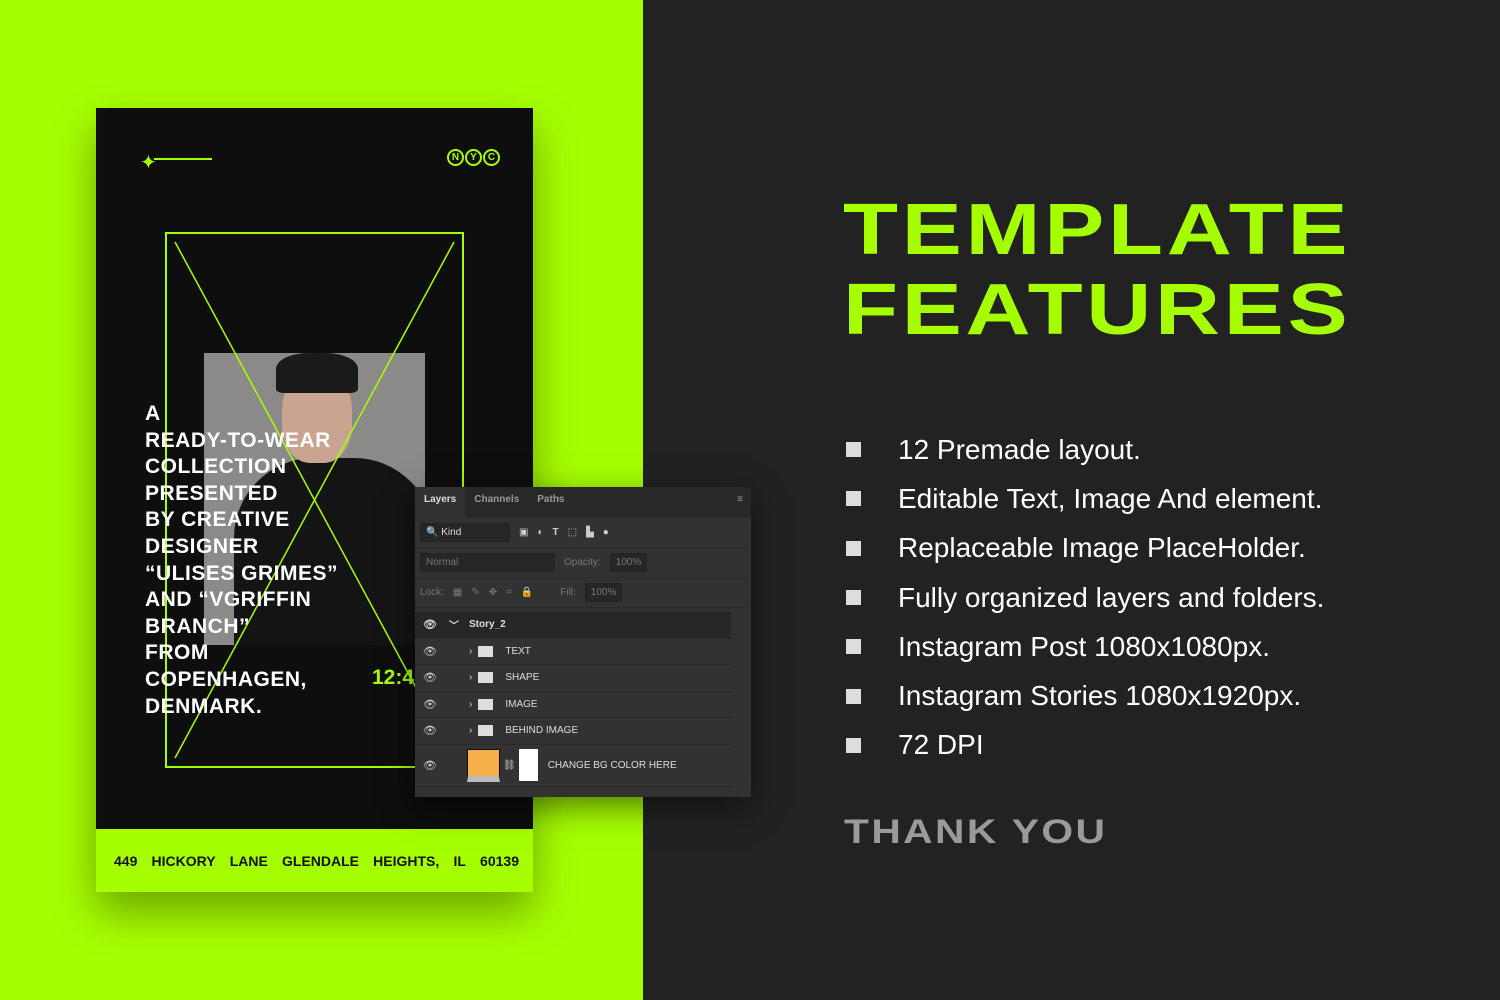 The width and height of the screenshot is (1500, 1000). What do you see at coordinates (509, 765) in the screenshot?
I see `link-icon: ⛓` at bounding box center [509, 765].